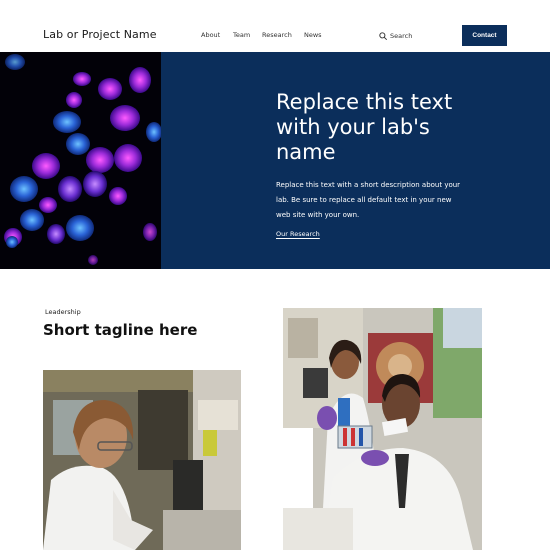 The height and width of the screenshot is (550, 550). Describe the element at coordinates (142, 460) in the screenshot. I see `researcher-photo` at that location.